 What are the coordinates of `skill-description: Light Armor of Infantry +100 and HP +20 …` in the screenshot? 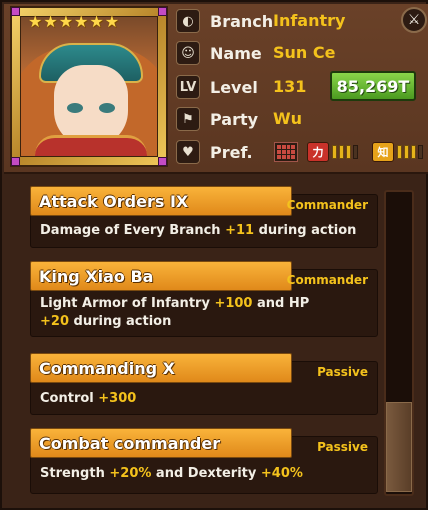 It's located at (175, 312).